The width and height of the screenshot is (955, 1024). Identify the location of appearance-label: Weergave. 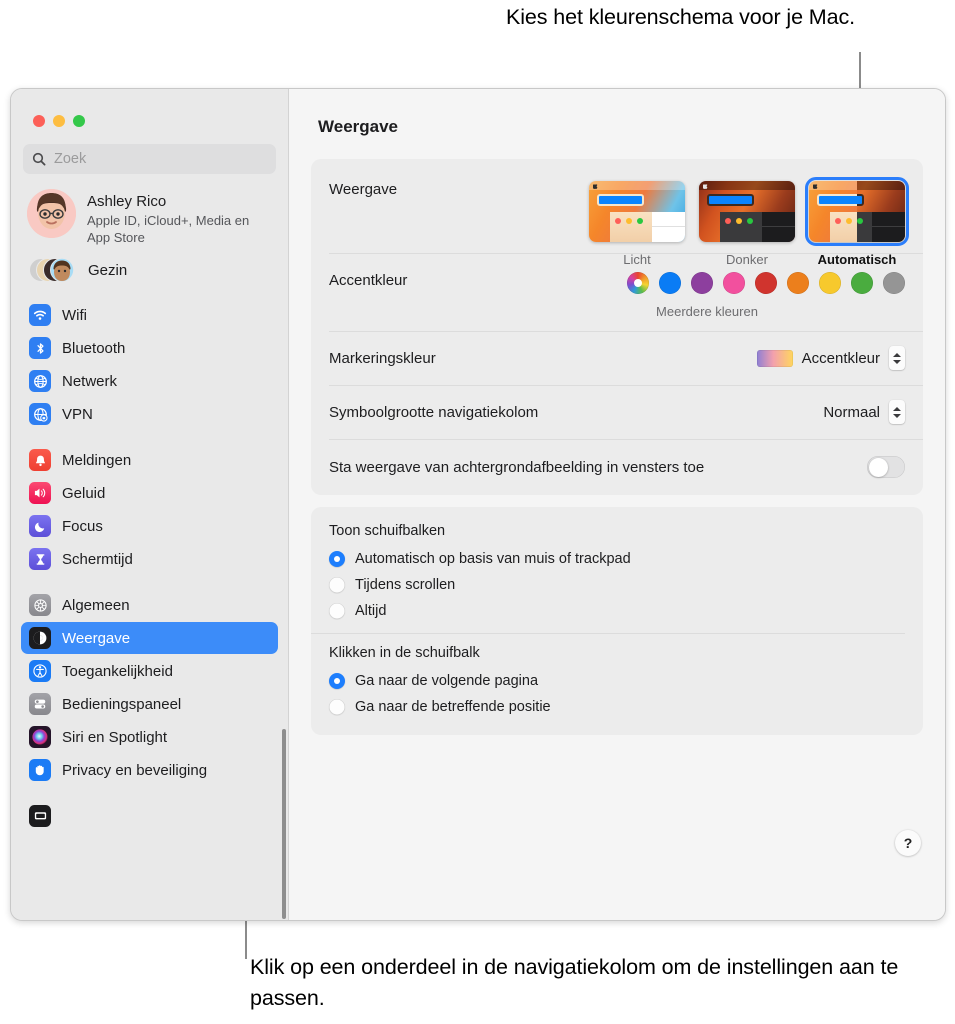
(363, 189).